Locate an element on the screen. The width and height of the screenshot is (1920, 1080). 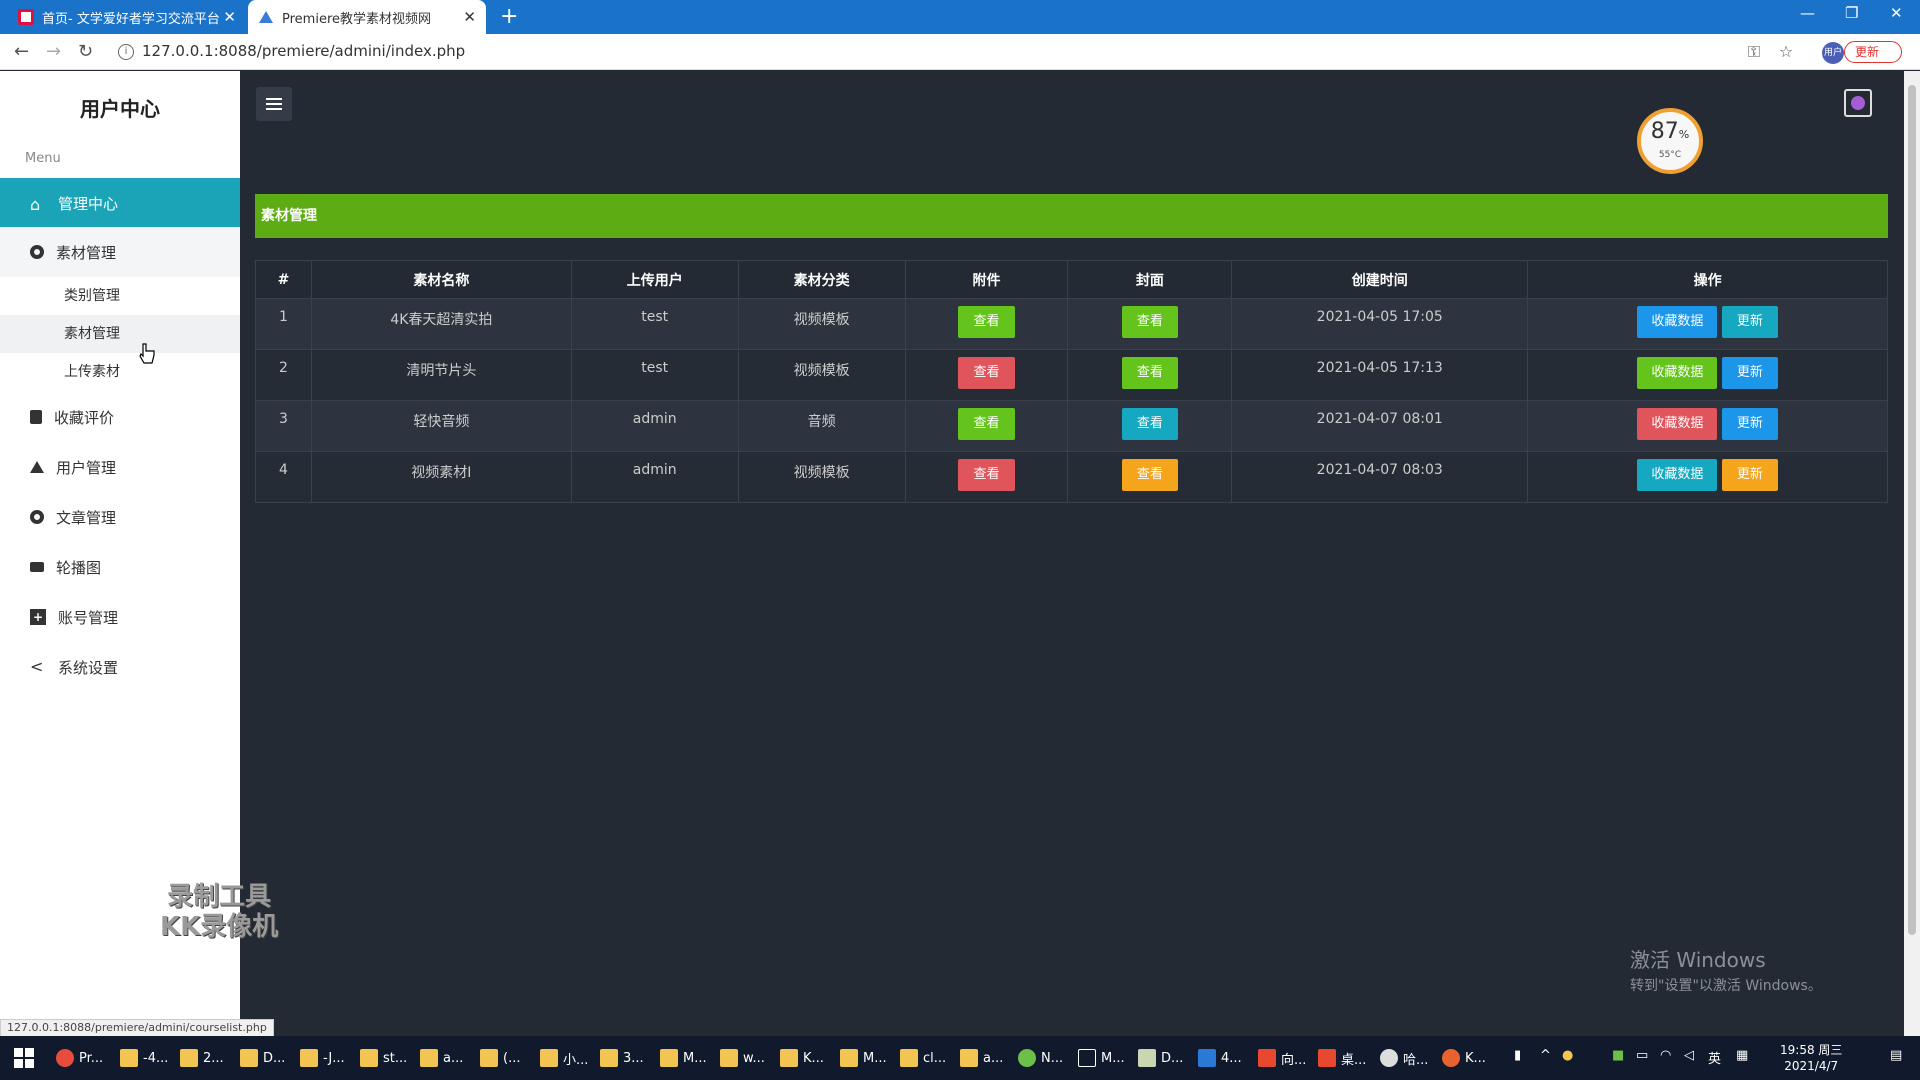
upload-user: admin is located at coordinates (654, 426).